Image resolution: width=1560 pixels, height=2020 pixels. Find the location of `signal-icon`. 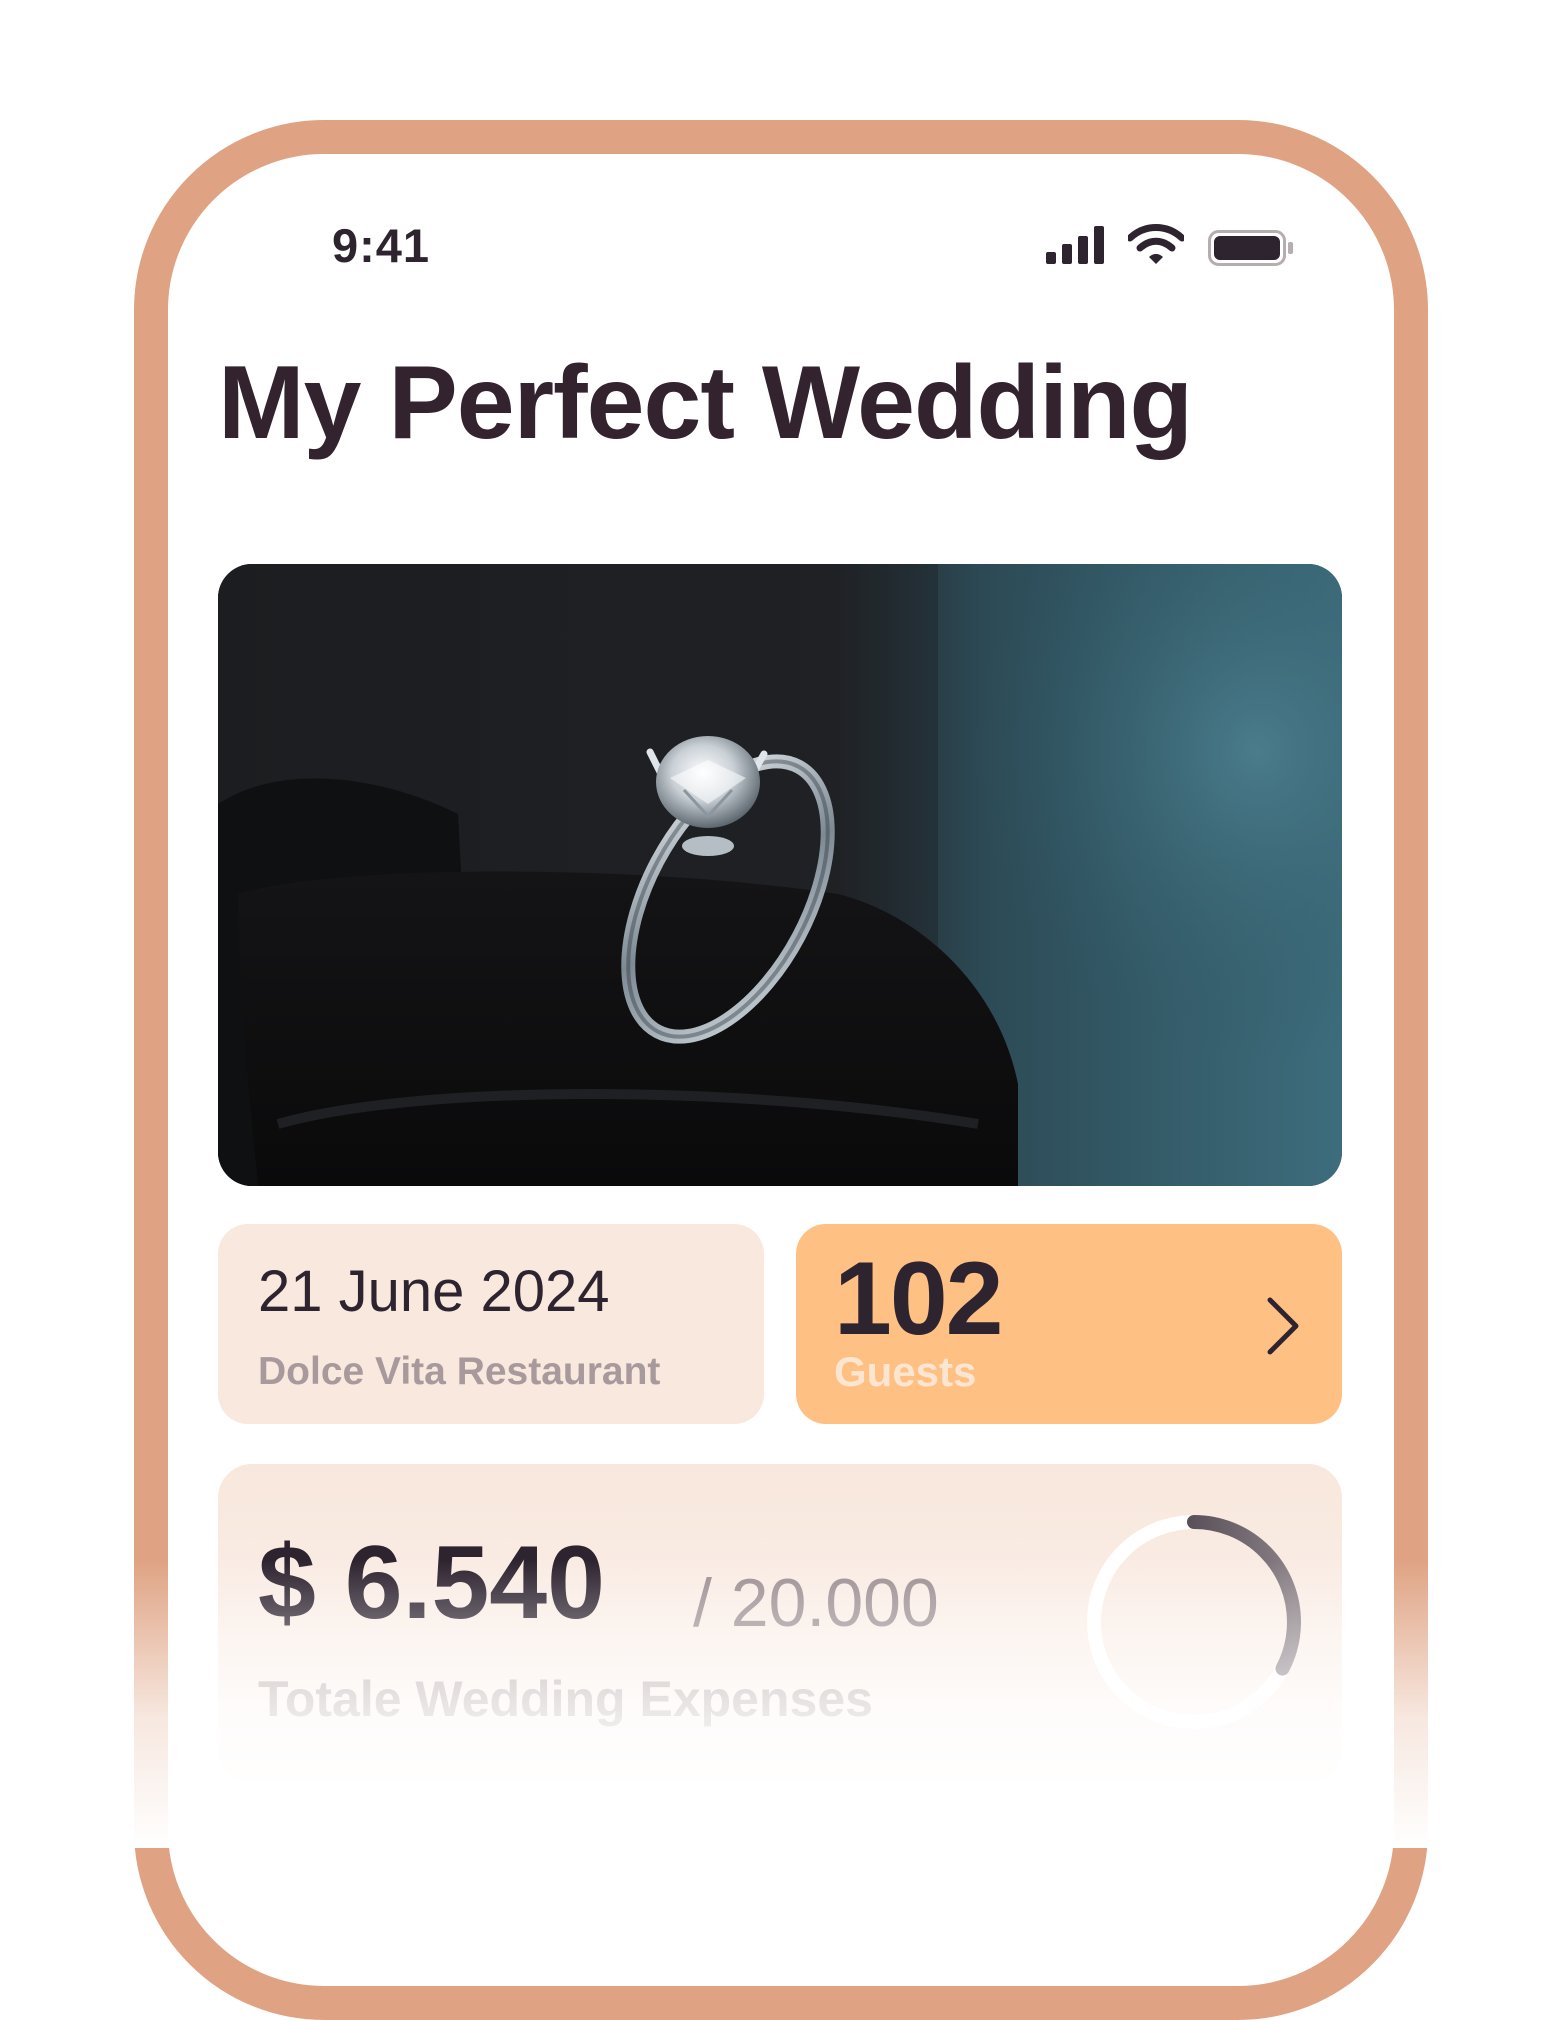

signal-icon is located at coordinates (1075, 245).